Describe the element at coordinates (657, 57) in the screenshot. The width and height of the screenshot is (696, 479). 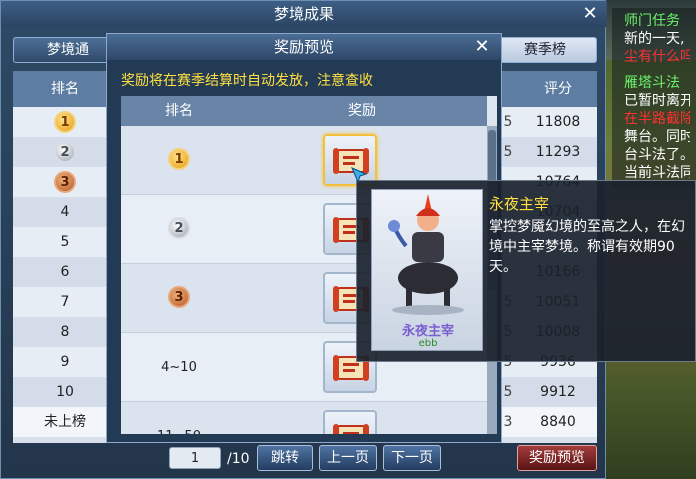
I see `quest-text: 尘有什么吗` at that location.